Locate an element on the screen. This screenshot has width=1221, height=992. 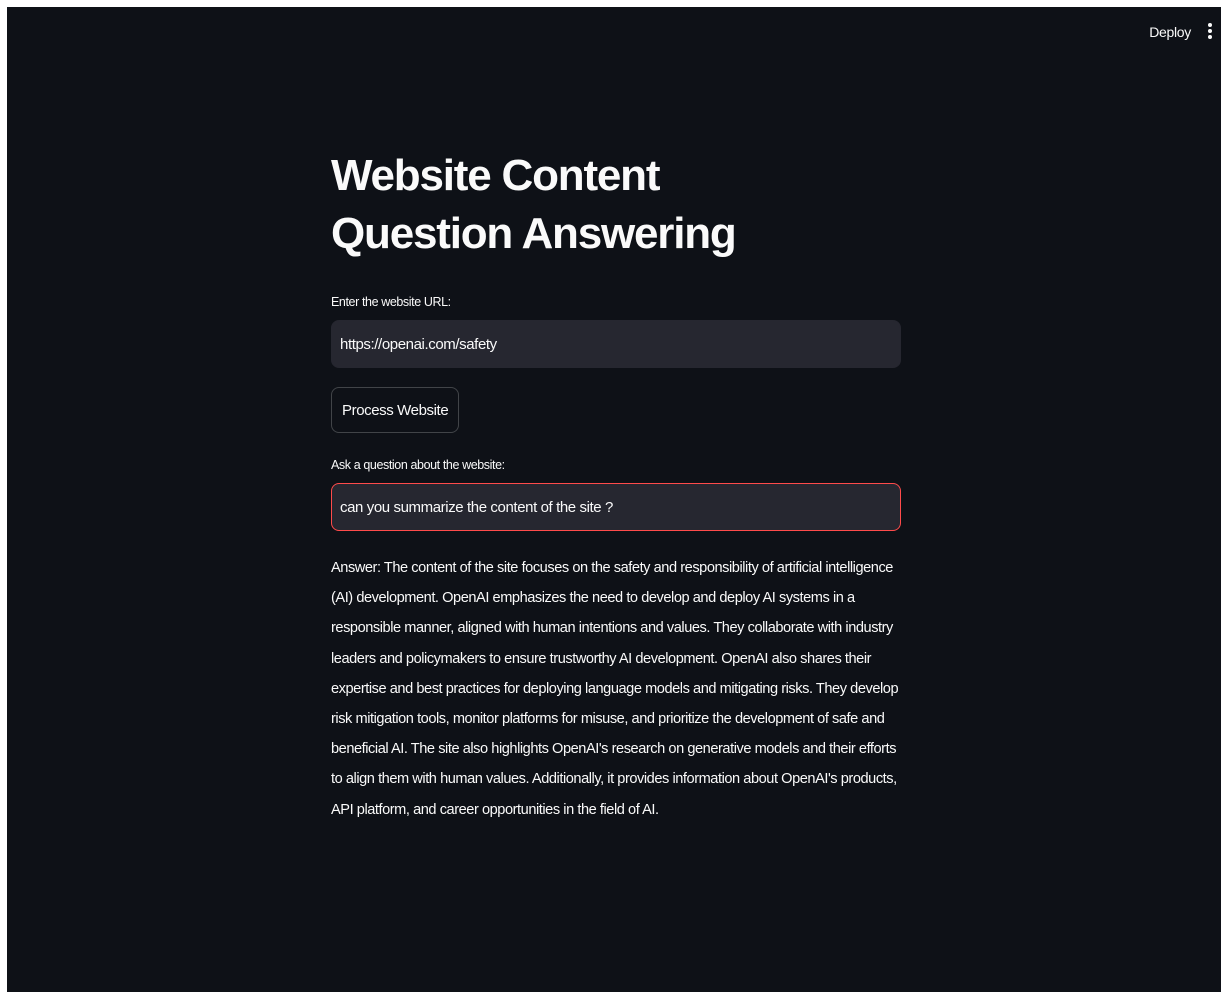
deploy-button: Deploy is located at coordinates (1170, 32).